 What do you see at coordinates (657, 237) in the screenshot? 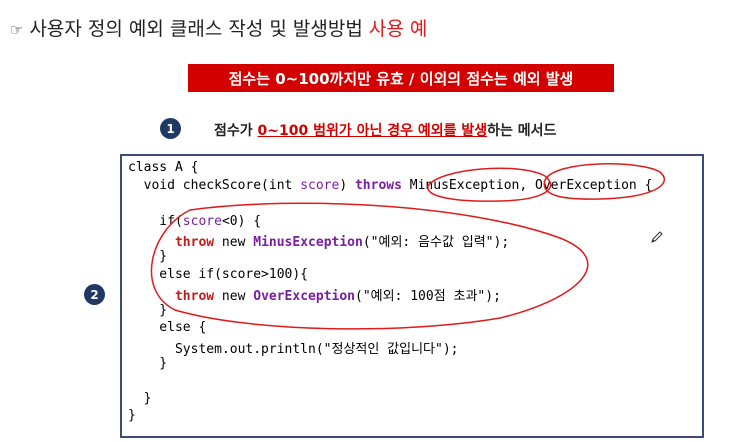
I see `pencil-cursor-icon` at bounding box center [657, 237].